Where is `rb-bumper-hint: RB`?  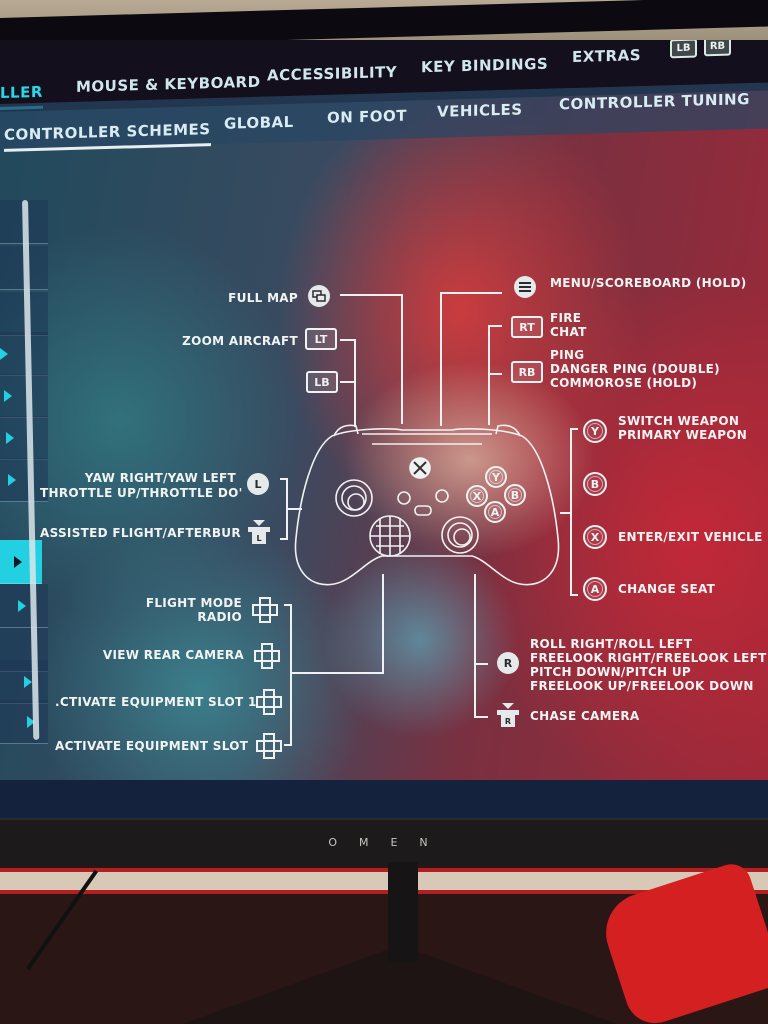
rb-bumper-hint: RB is located at coordinates (717, 48).